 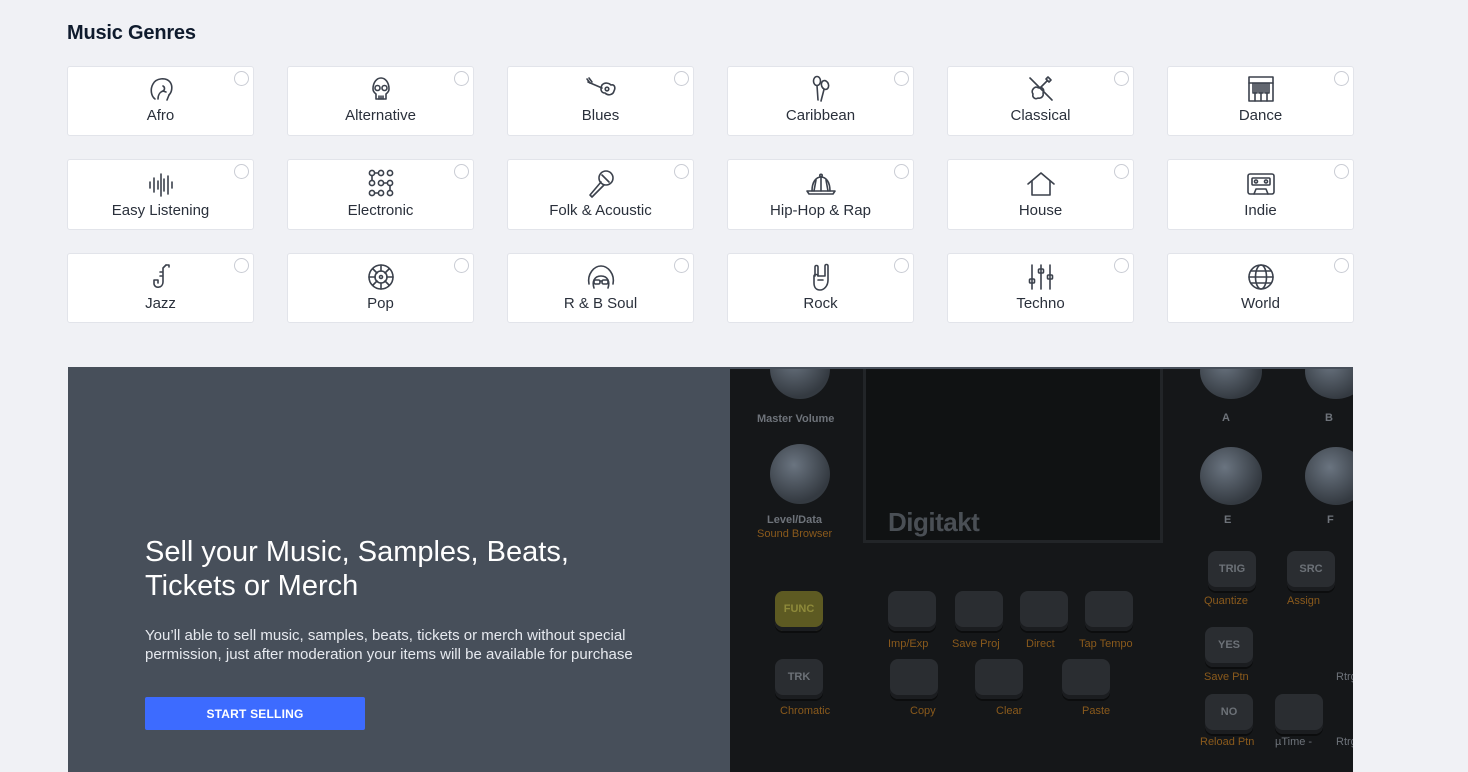 I want to click on genre-card-easy-listening: Easy Listening, so click(x=160, y=194).